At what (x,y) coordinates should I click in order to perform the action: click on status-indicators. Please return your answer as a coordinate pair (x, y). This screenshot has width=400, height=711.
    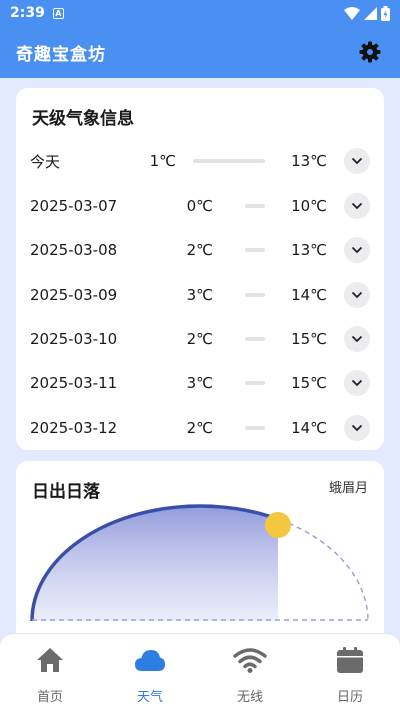
    Looking at the image, I should click on (367, 13).